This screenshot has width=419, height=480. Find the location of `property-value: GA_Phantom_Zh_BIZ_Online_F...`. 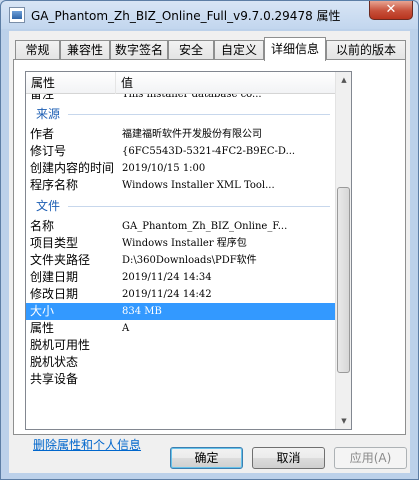

property-value: GA_Phantom_Zh_BIZ_Online_F... is located at coordinates (205, 226).